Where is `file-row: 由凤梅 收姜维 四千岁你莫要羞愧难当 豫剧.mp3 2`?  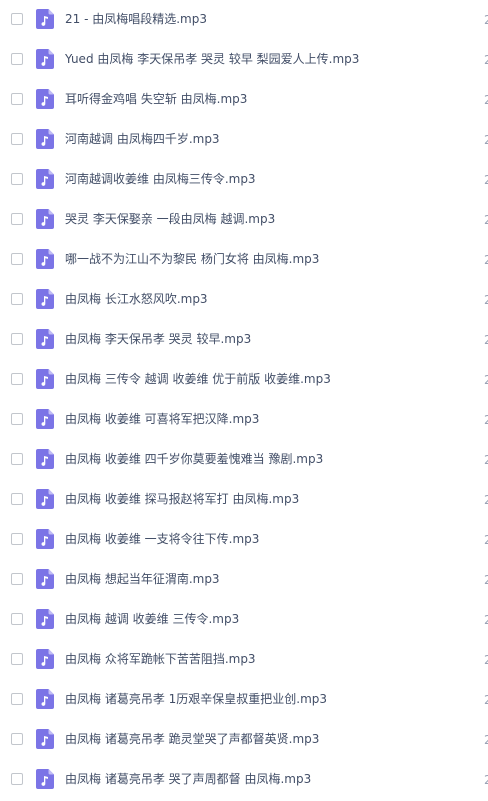
file-row: 由凤梅 收姜维 四千岁你莫要羞愧难当 豫剧.mp3 2 is located at coordinates (244, 460).